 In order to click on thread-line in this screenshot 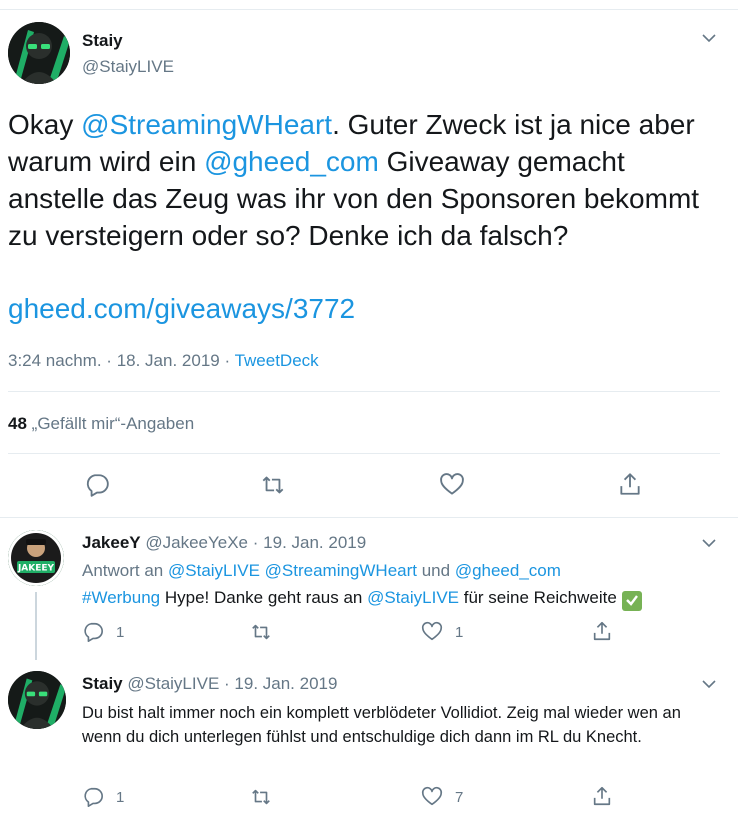, I will do `click(36, 626)`.